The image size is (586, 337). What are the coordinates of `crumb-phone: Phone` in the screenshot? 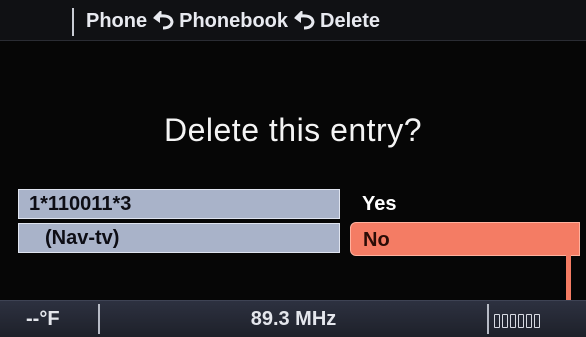 It's located at (116, 21).